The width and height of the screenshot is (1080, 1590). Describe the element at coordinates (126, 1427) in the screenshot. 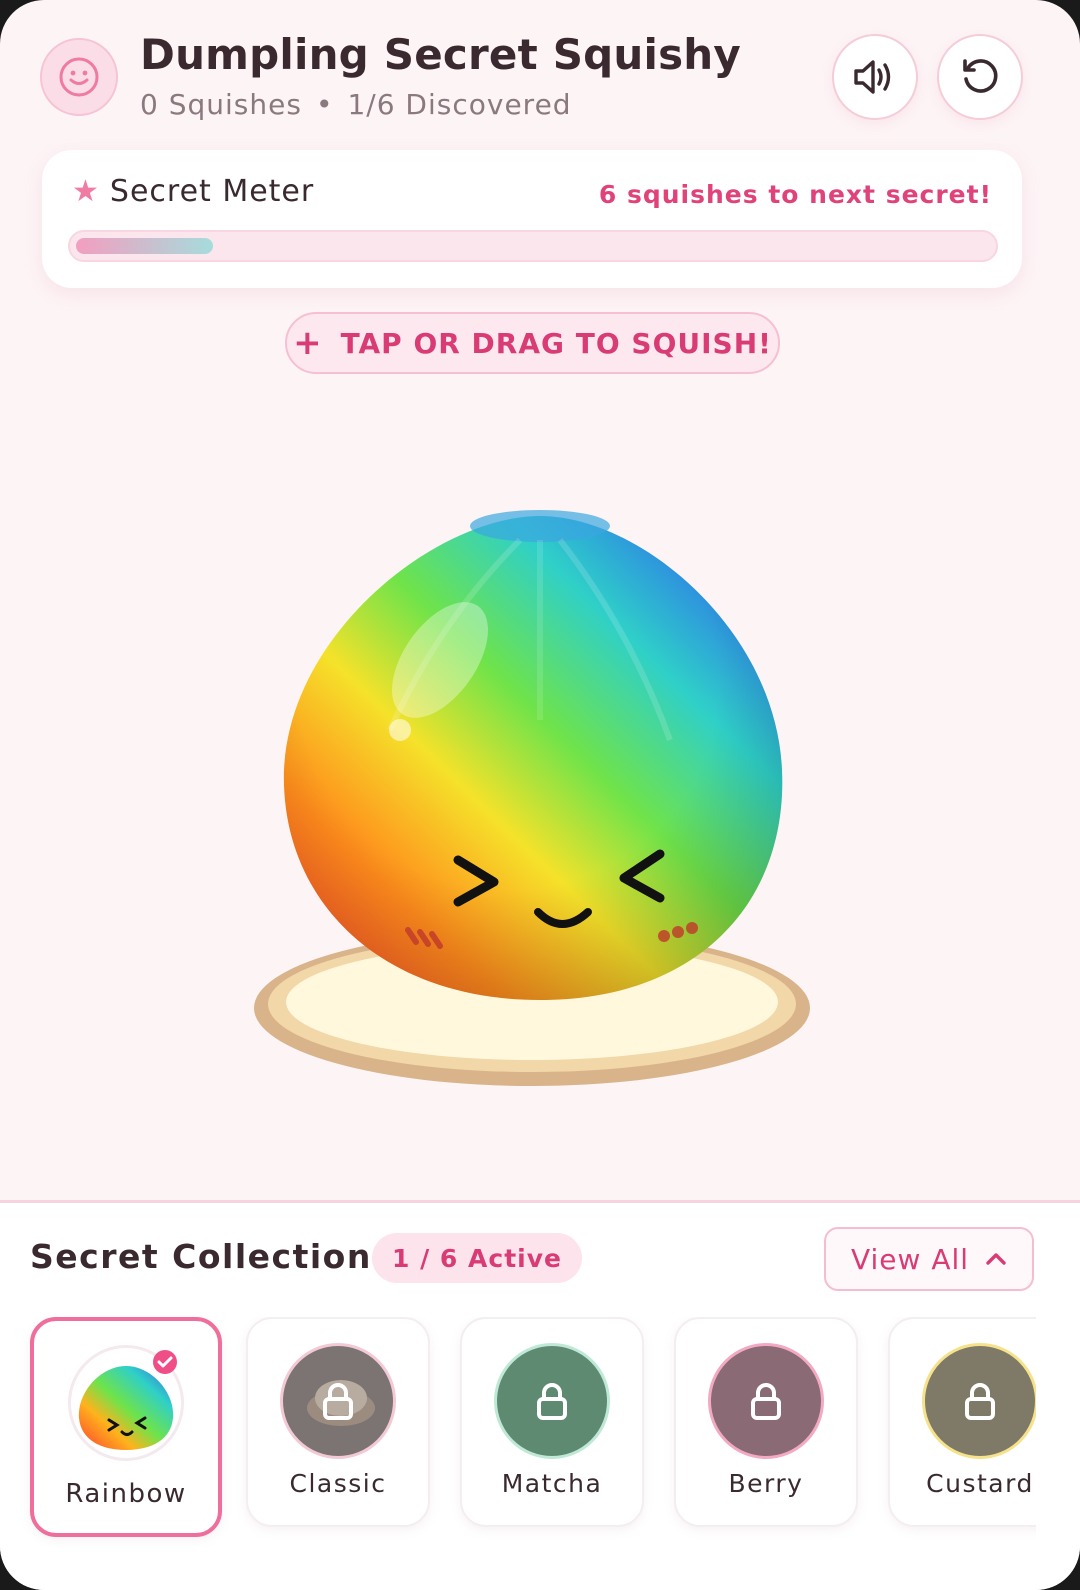

I see `collection-card-rainbow: Rainbow` at that location.